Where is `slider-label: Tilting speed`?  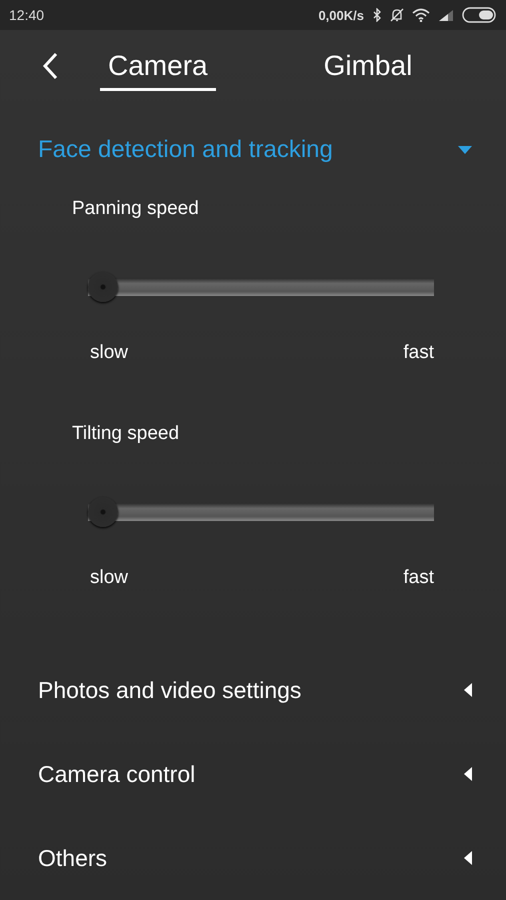
slider-label: Tilting speed is located at coordinates (126, 434).